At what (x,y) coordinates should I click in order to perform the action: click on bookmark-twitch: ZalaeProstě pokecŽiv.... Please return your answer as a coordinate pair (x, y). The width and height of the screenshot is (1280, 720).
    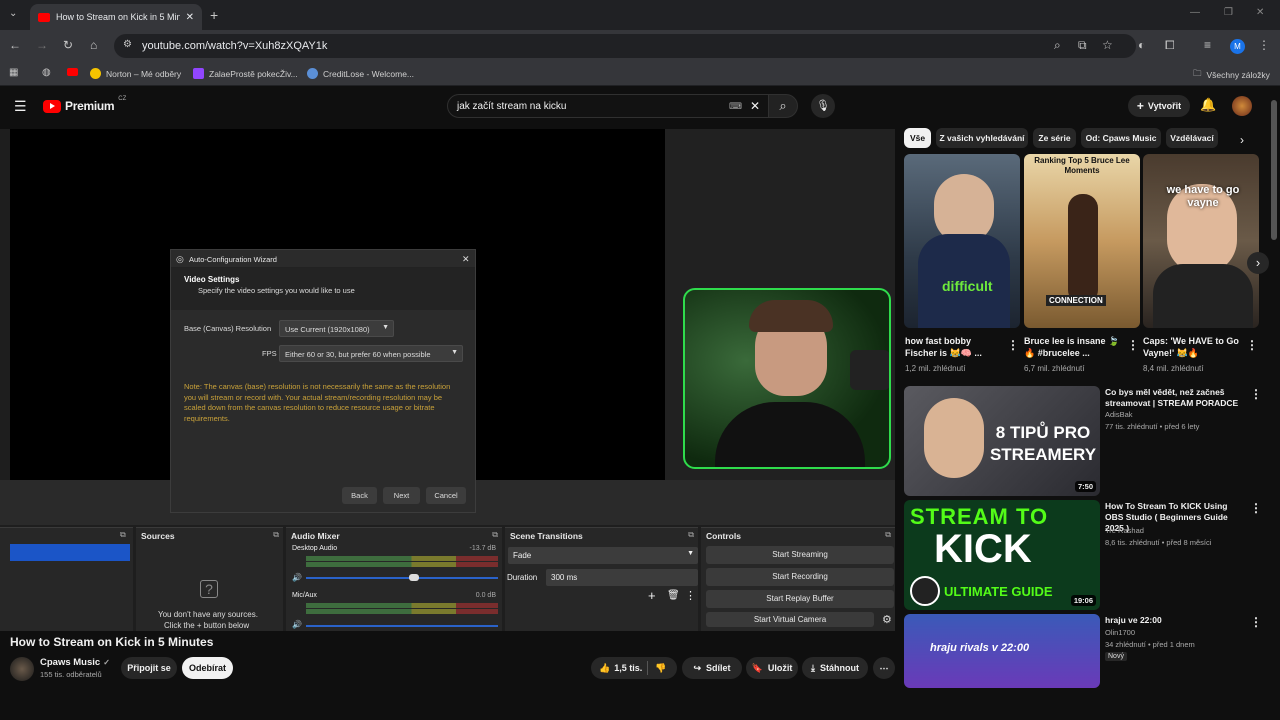
    Looking at the image, I should click on (245, 73).